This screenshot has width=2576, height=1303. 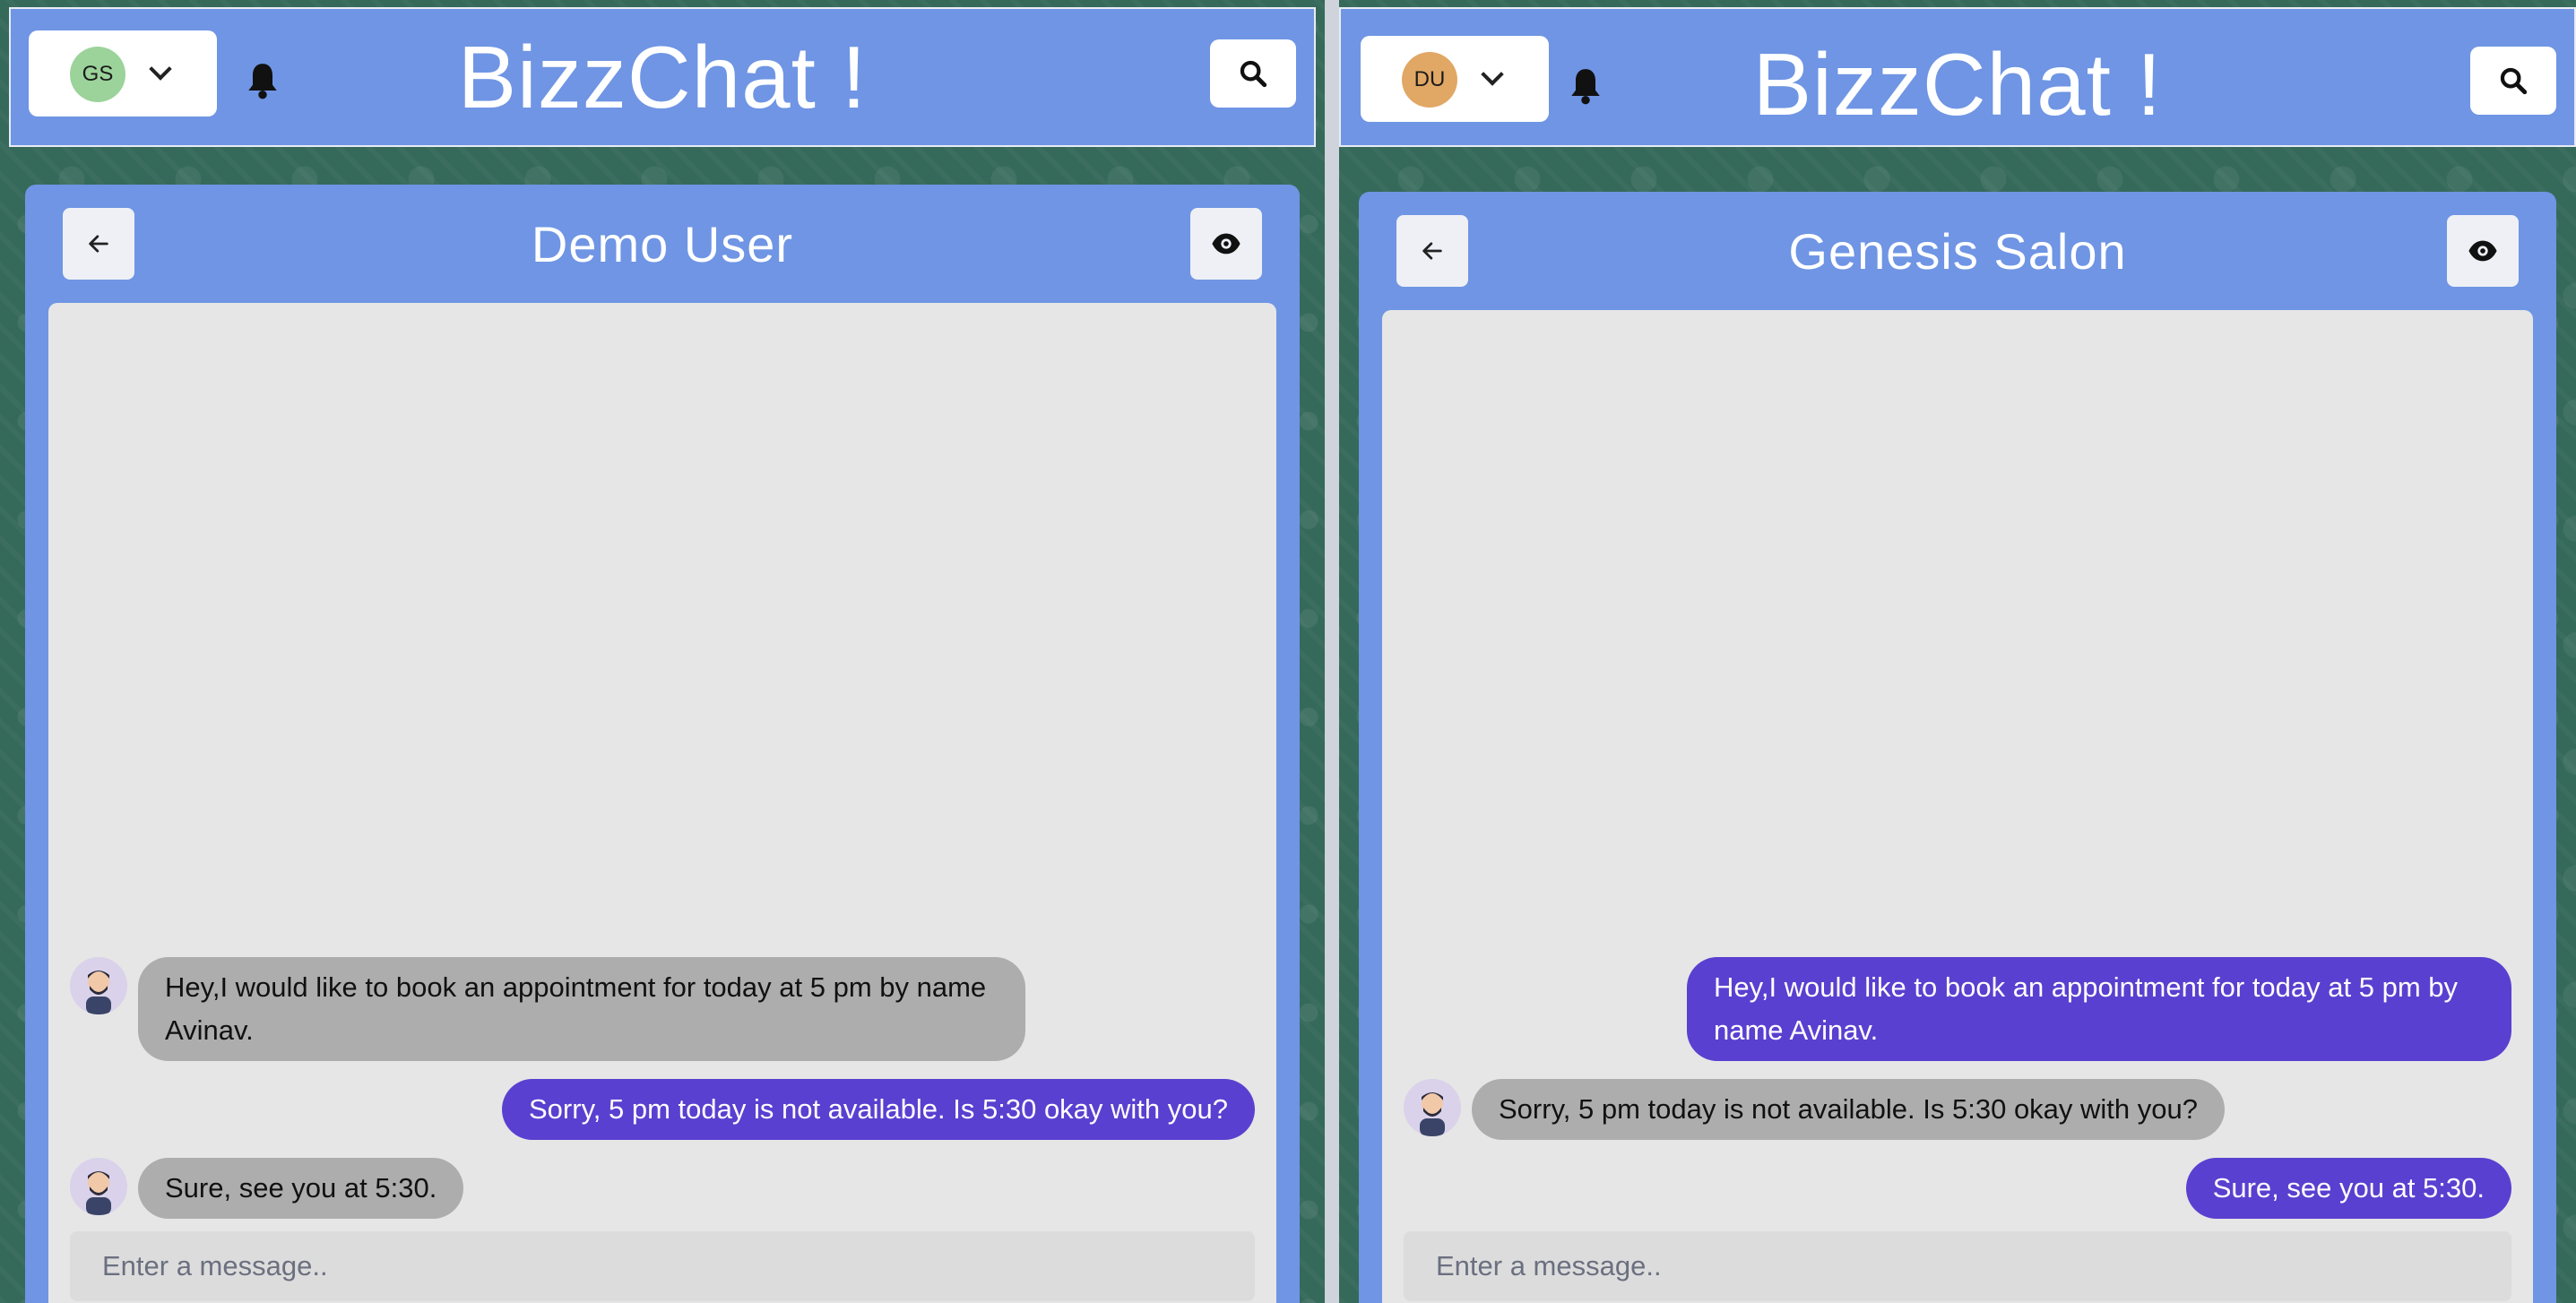 I want to click on top-navbar: GS BizzChat !, so click(x=662, y=77).